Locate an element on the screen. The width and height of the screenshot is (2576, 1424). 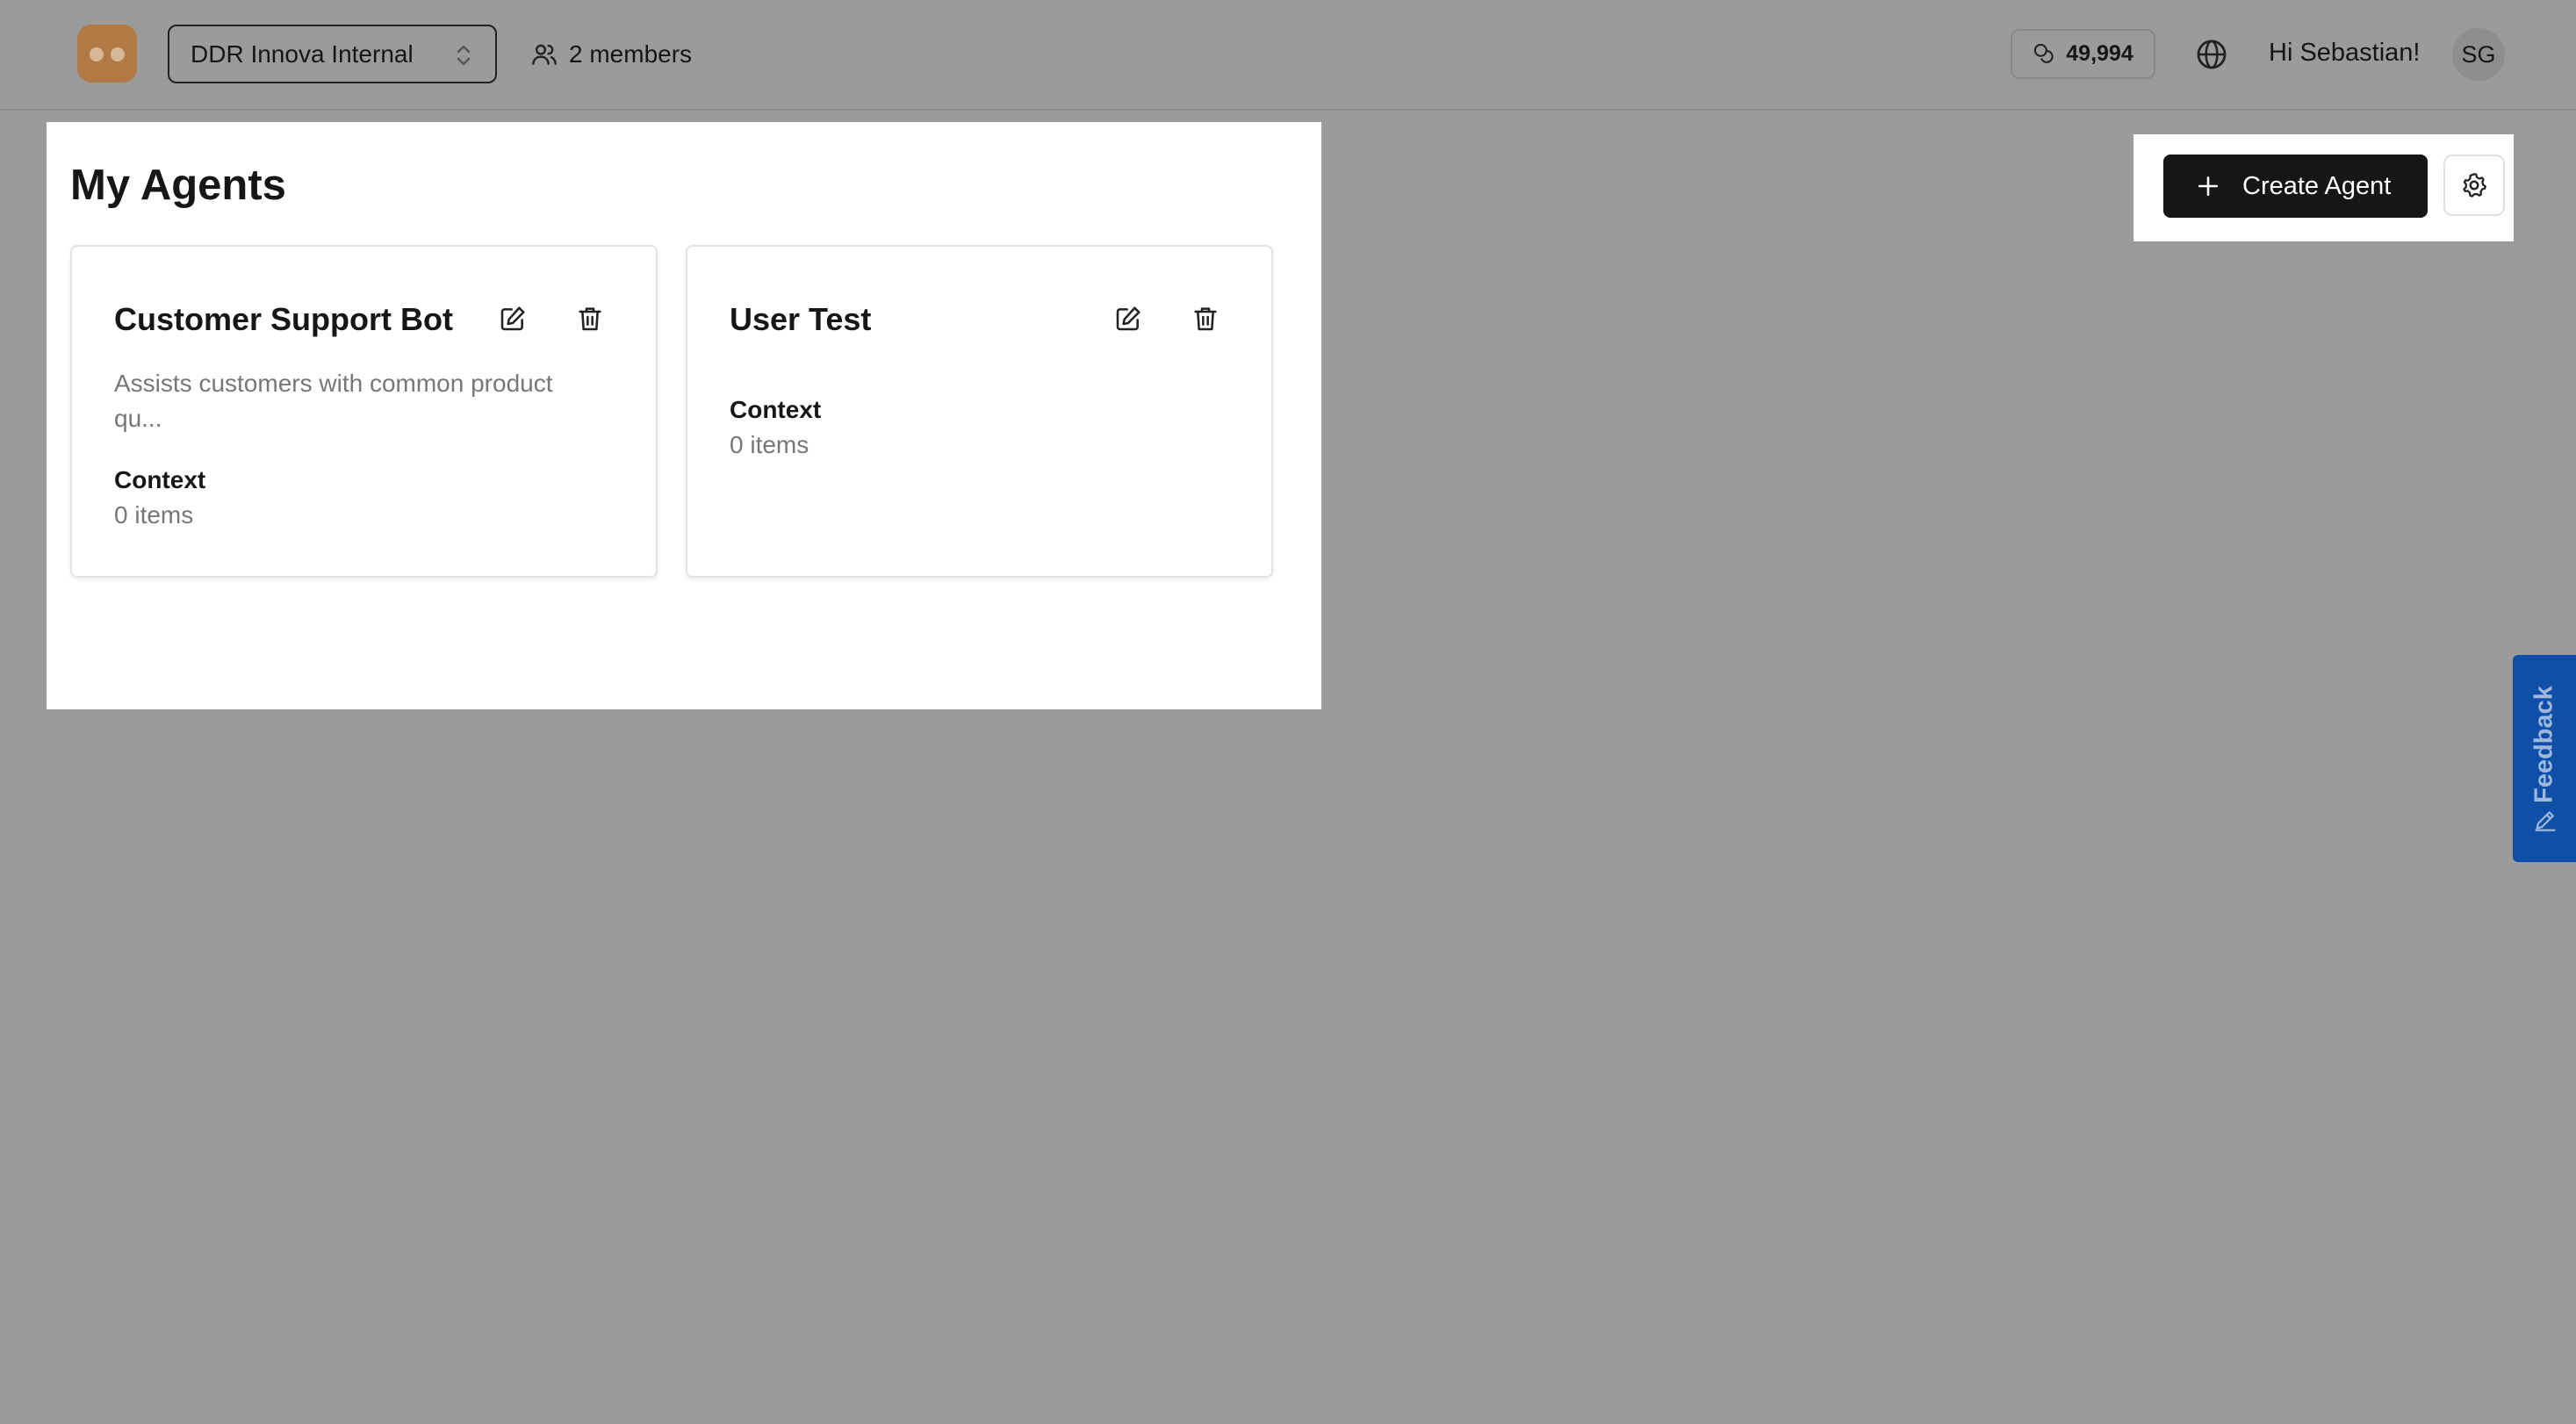
coins-icon is located at coordinates (2044, 53).